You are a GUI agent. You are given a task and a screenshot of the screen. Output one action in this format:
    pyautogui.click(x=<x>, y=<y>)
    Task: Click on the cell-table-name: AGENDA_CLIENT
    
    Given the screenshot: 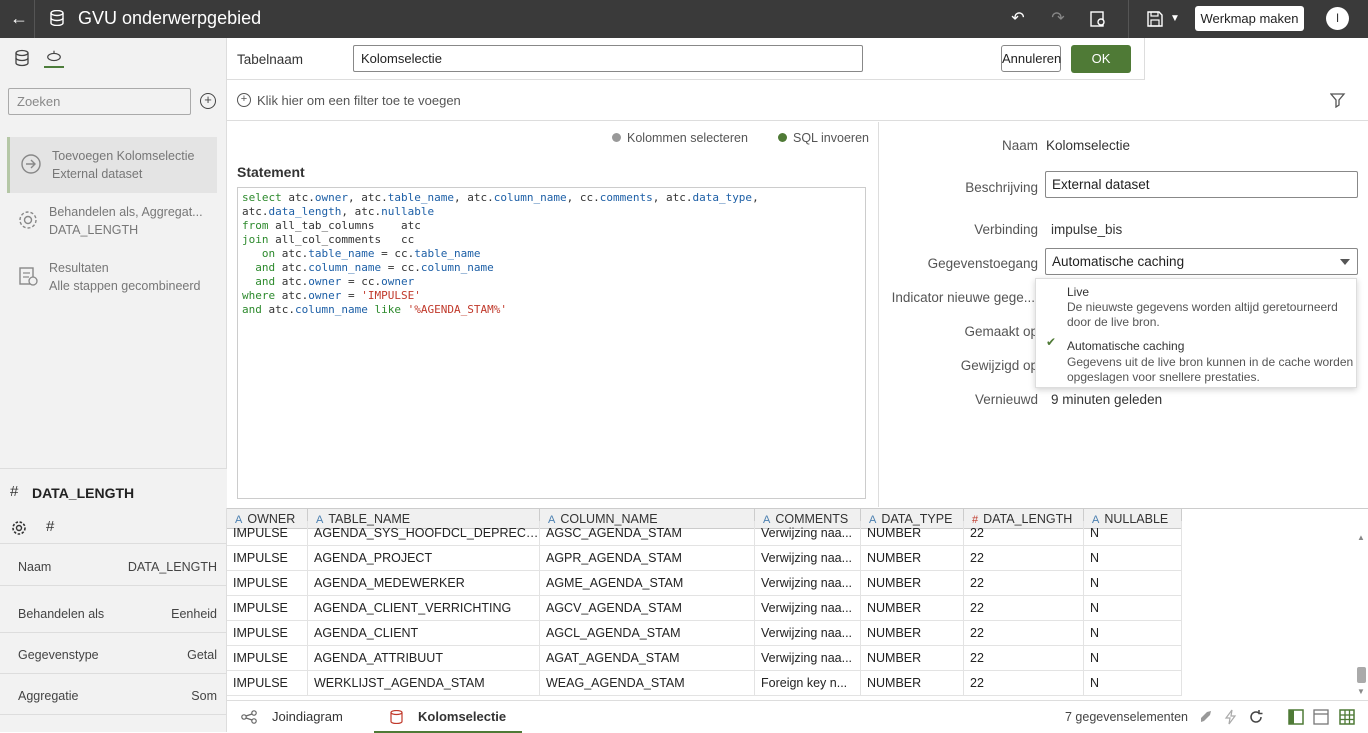 What is the action you would take?
    pyautogui.click(x=424, y=633)
    